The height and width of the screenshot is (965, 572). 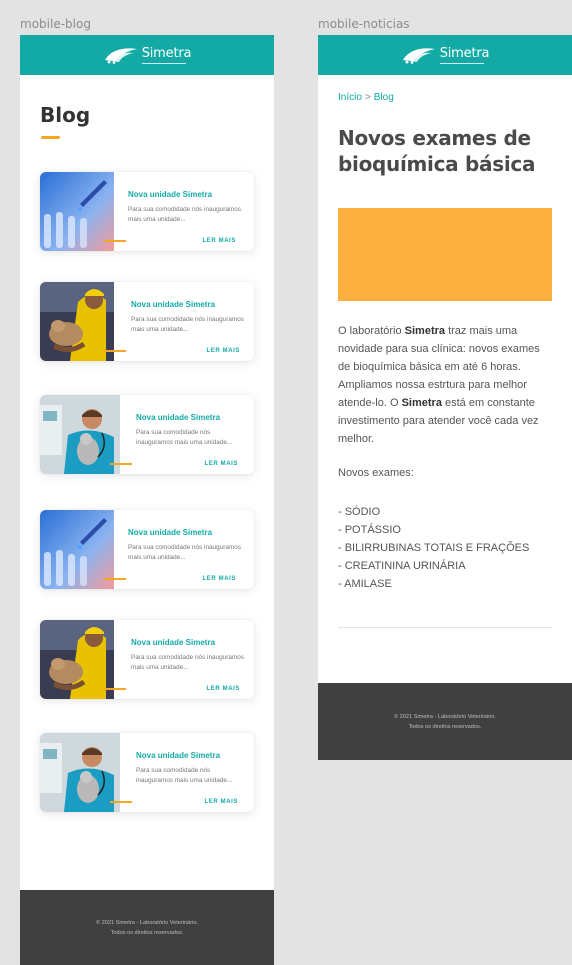 What do you see at coordinates (50, 137) in the screenshot?
I see `title-underline` at bounding box center [50, 137].